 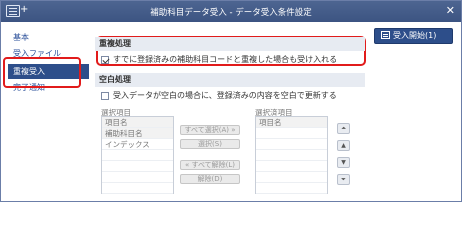 I want to click on blank-update-option: 受入データが空白の場合に、登録済みの内容を空白で更新する, so click(x=219, y=95).